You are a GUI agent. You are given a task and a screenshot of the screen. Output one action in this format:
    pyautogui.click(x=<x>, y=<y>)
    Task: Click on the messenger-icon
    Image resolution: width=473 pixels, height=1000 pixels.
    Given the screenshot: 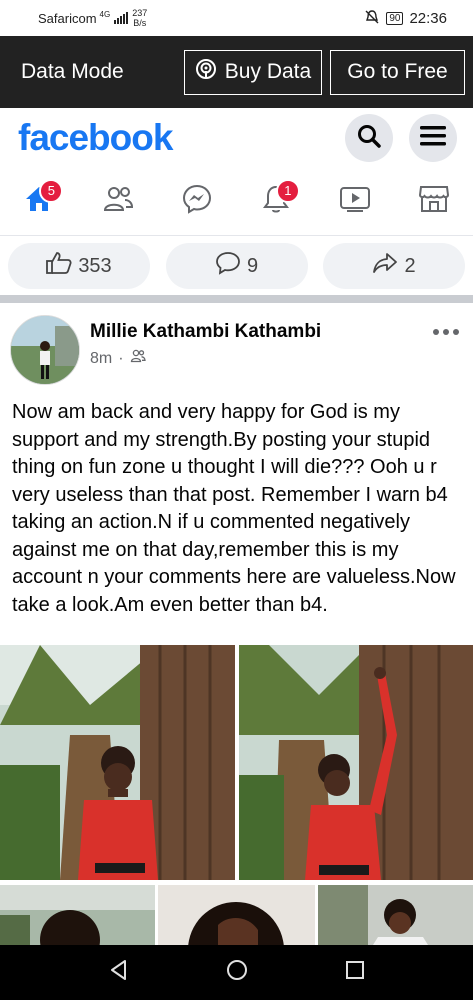 What is the action you would take?
    pyautogui.click(x=197, y=201)
    